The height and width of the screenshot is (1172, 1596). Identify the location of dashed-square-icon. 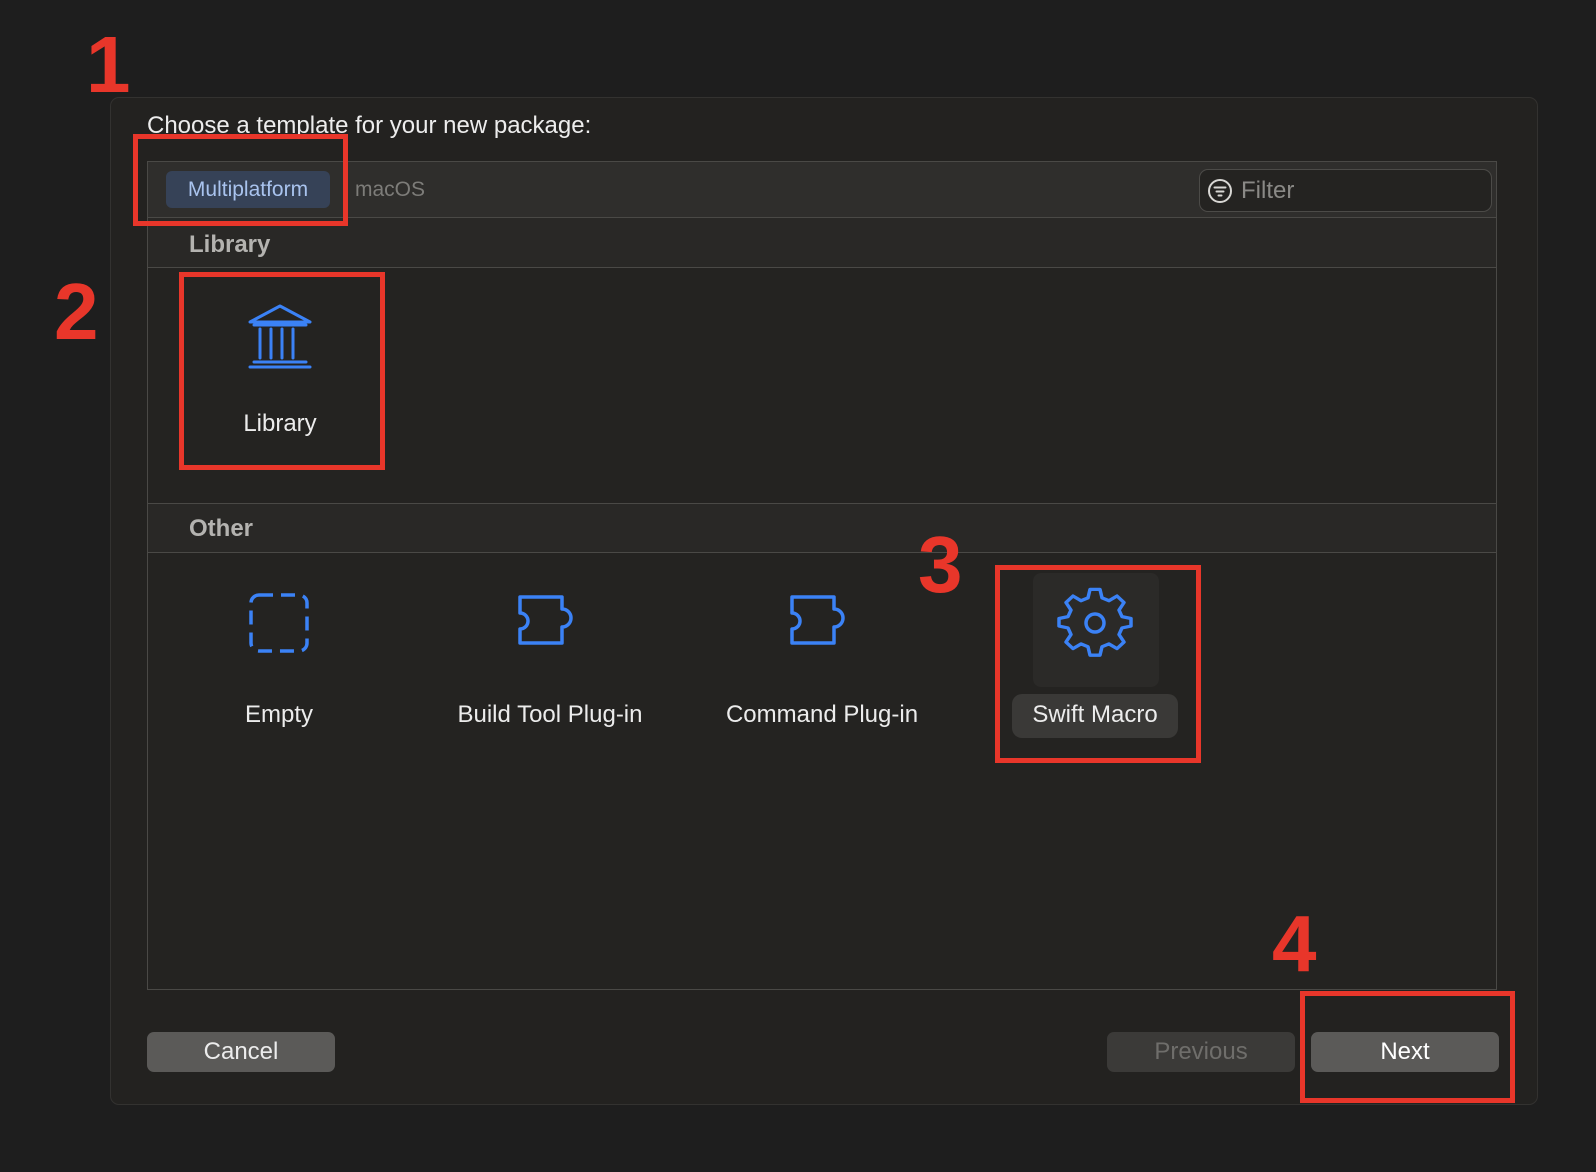
(279, 623).